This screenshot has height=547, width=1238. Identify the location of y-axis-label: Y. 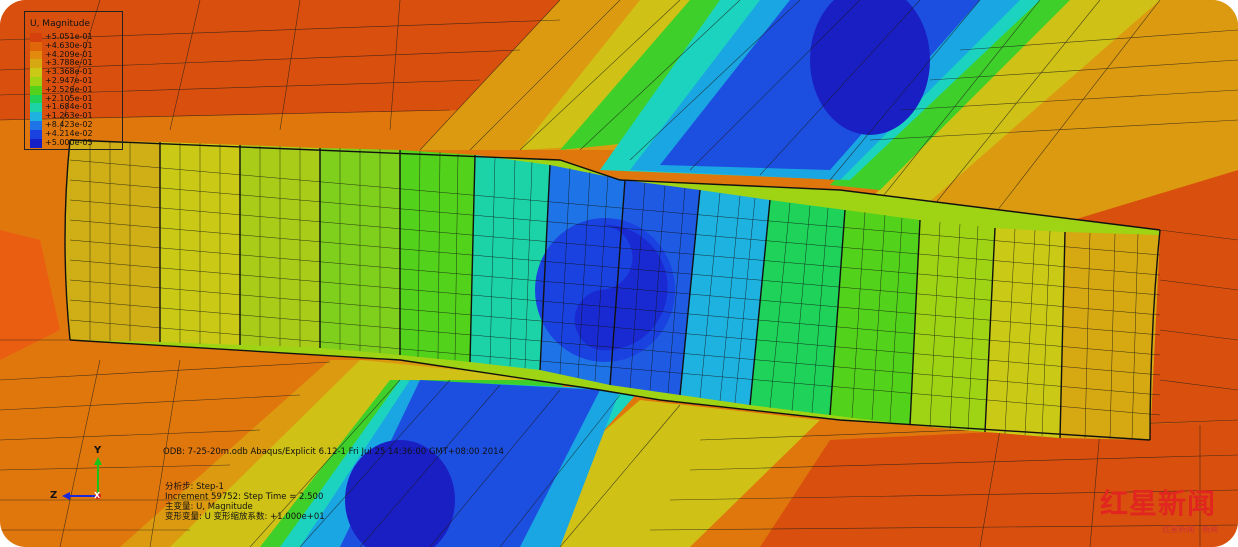
(98, 450).